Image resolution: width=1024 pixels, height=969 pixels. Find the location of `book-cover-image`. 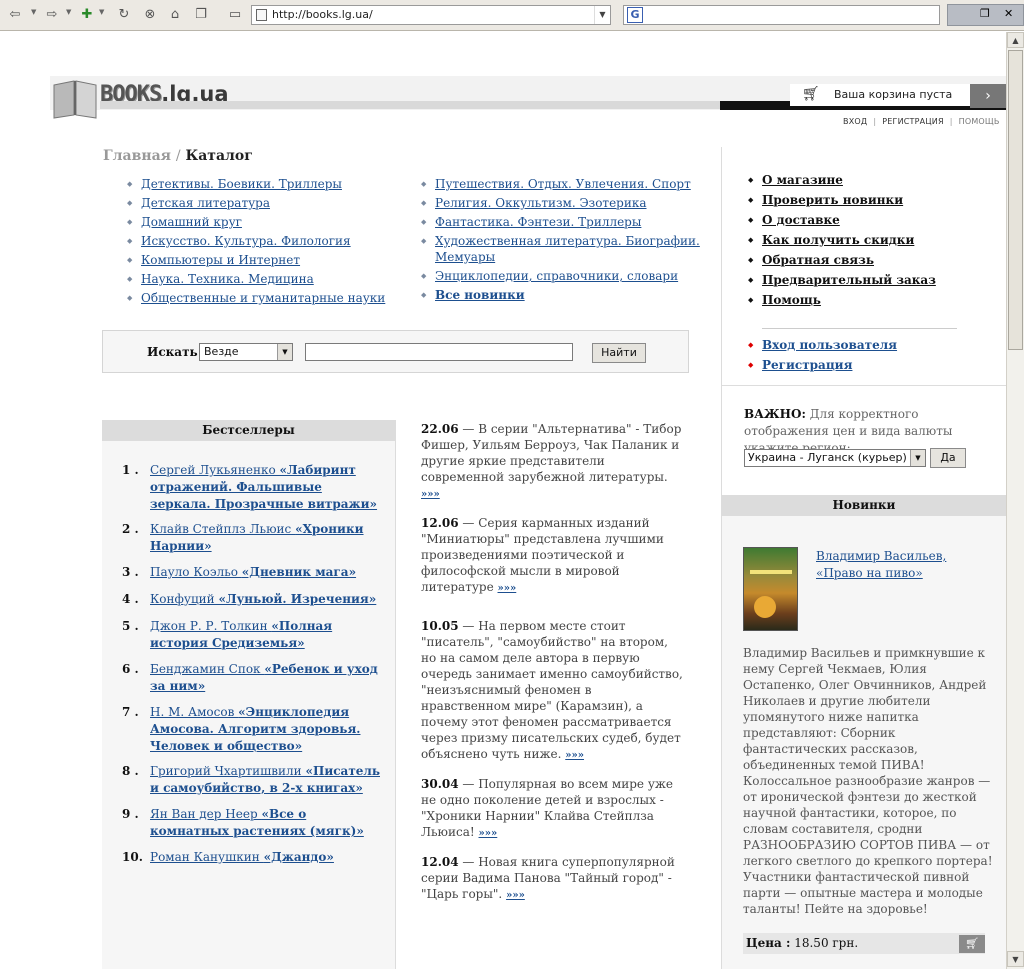

book-cover-image is located at coordinates (770, 589).